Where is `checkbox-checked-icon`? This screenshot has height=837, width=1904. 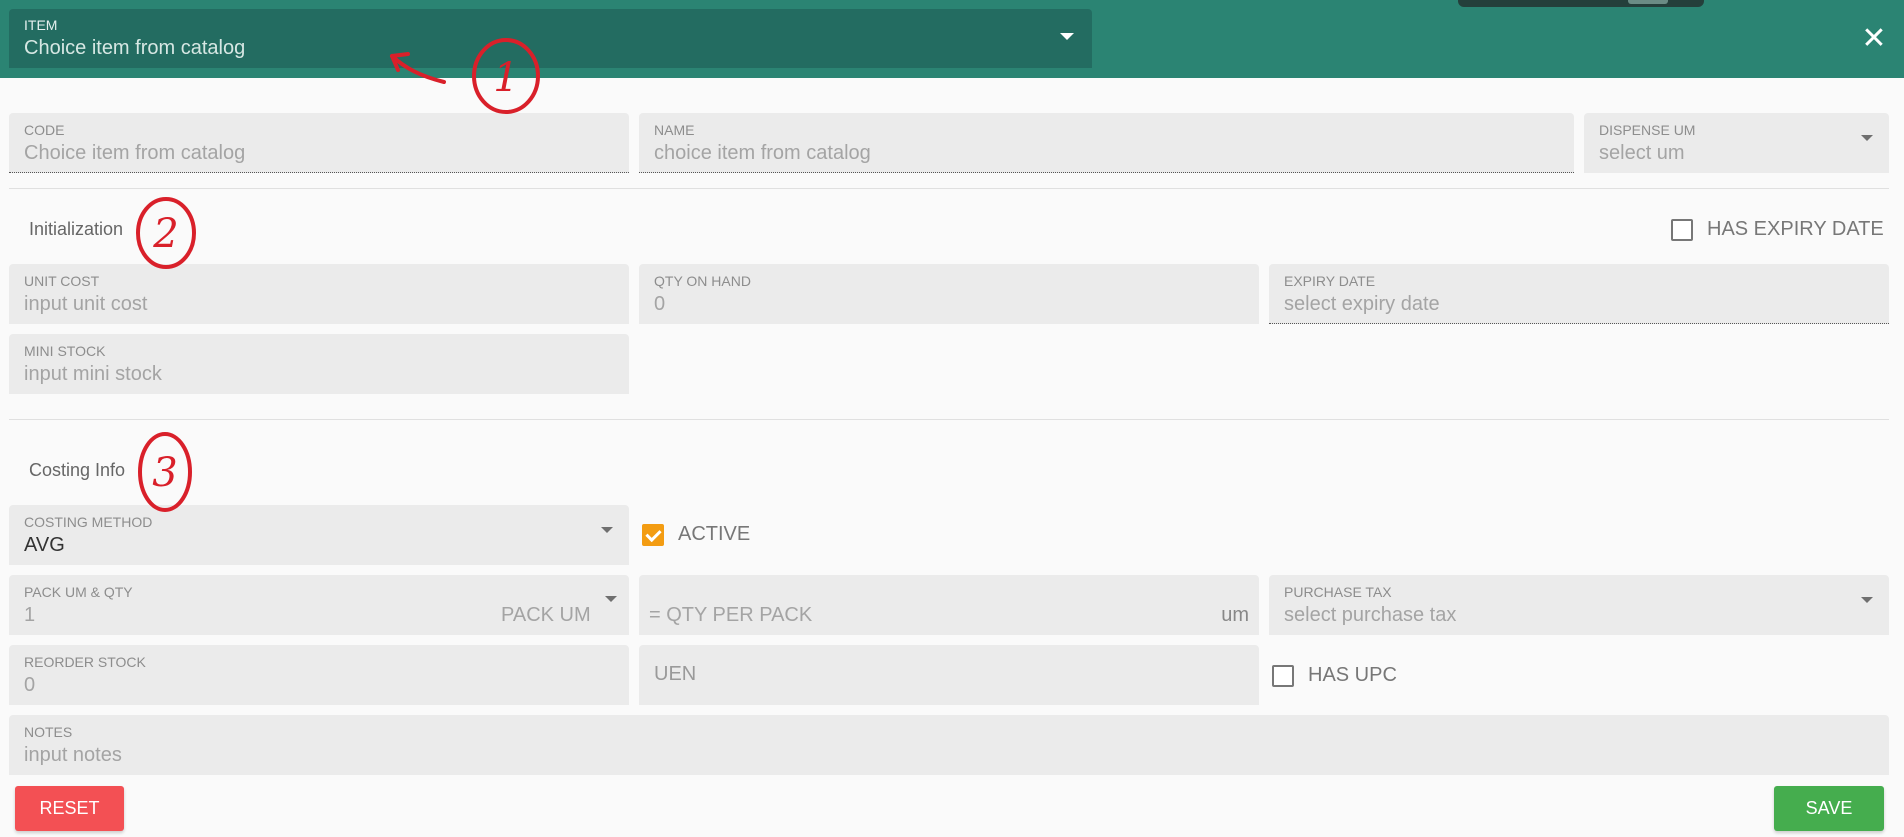 checkbox-checked-icon is located at coordinates (653, 534).